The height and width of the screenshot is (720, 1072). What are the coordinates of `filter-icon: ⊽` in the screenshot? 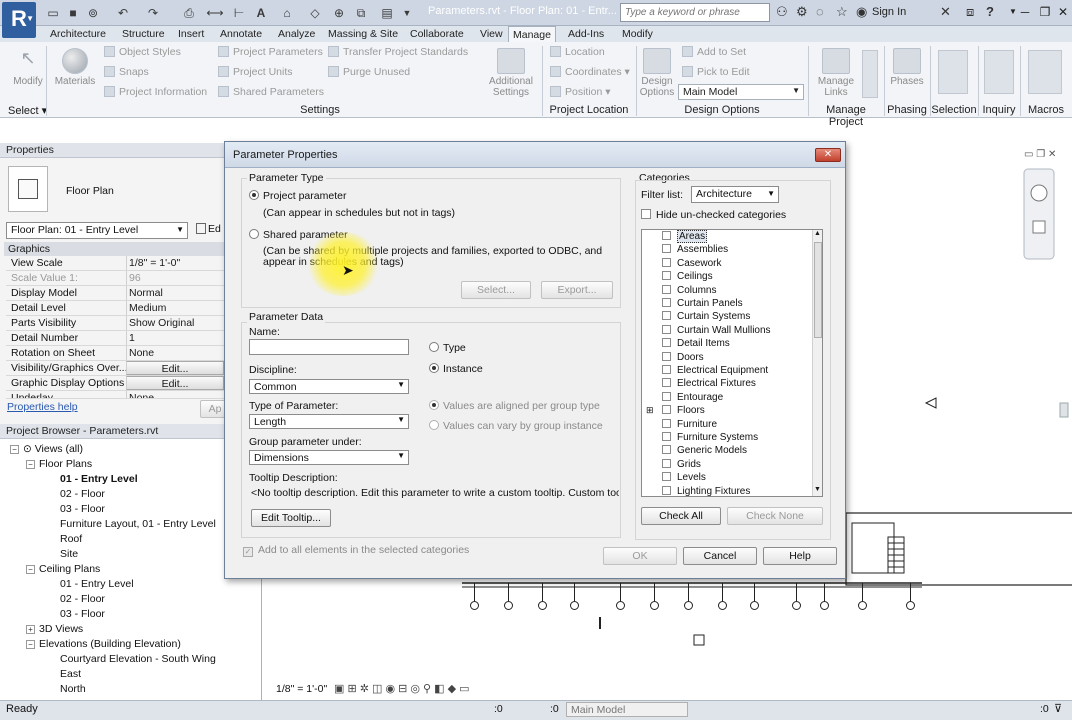 It's located at (1058, 708).